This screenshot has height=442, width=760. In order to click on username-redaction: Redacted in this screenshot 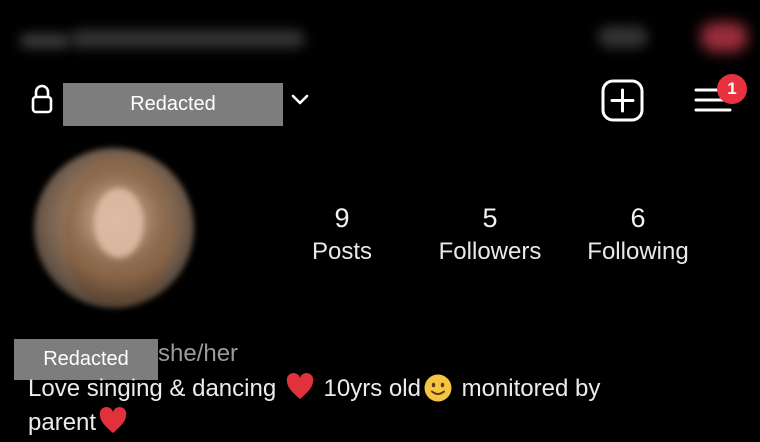, I will do `click(173, 104)`.